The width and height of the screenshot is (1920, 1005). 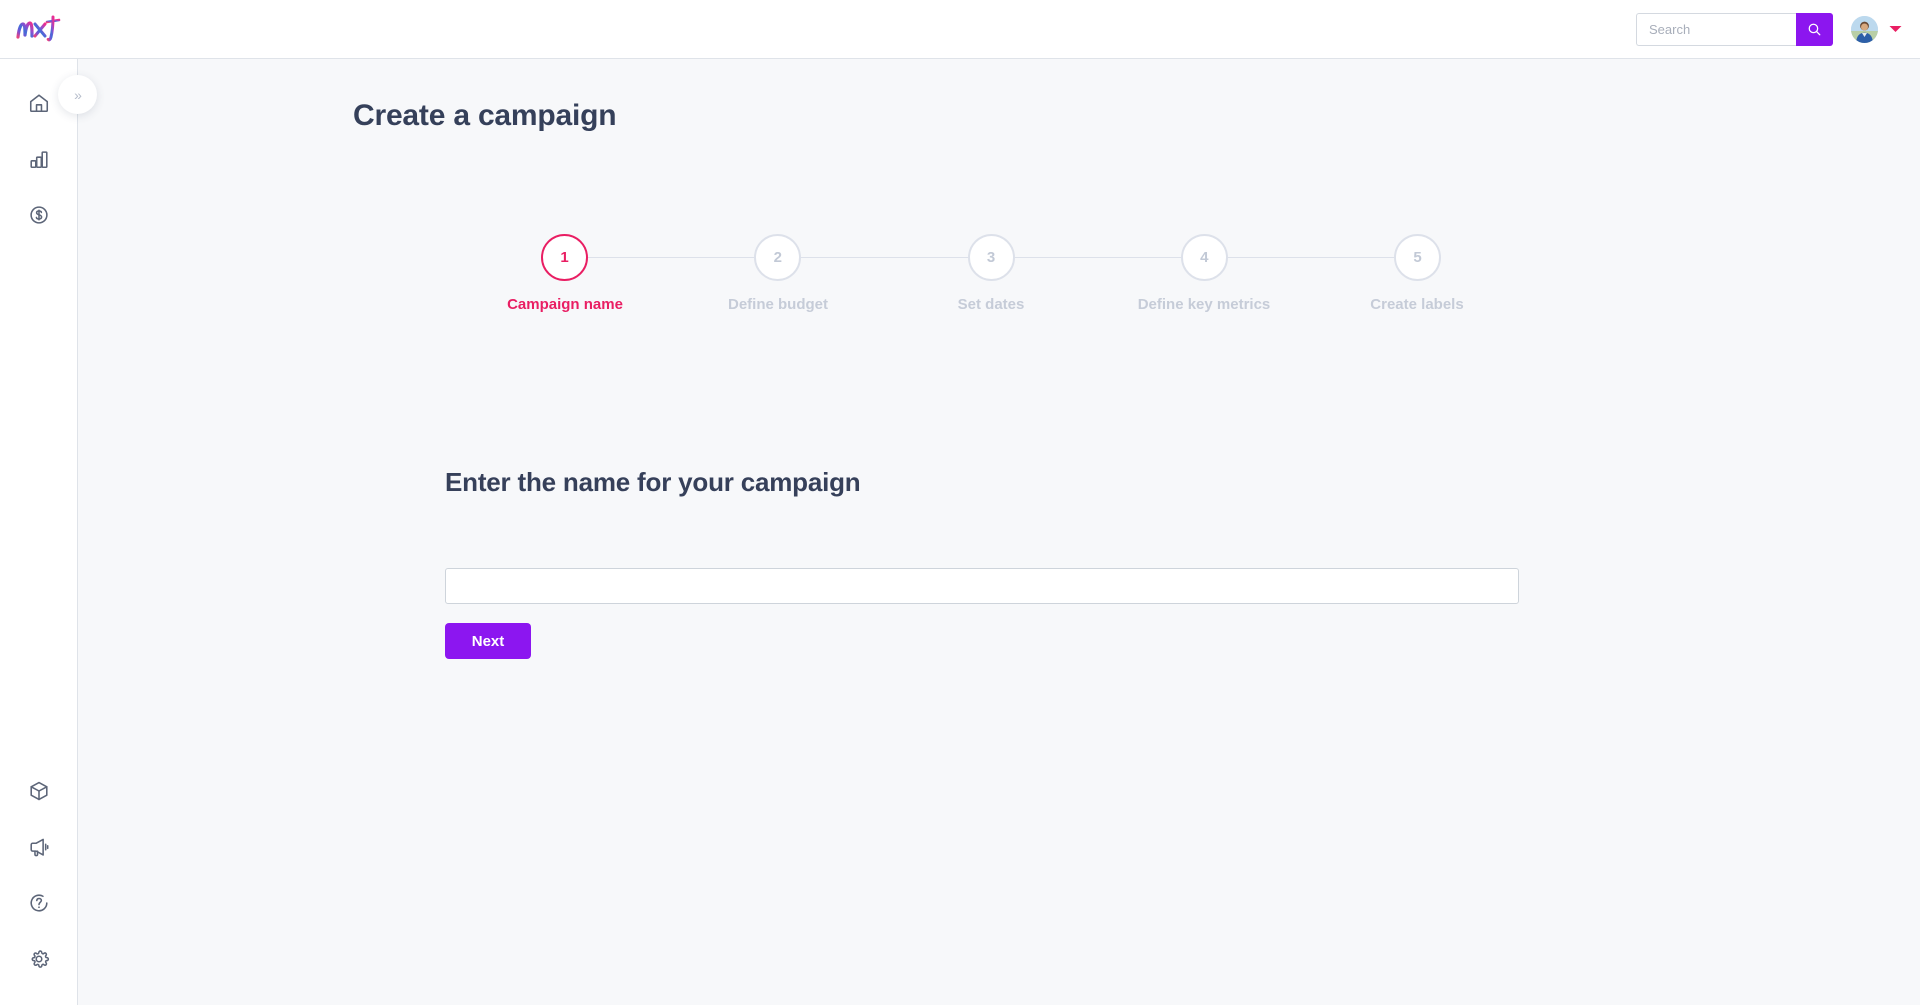 I want to click on sidebar-item-campaigns, so click(x=39, y=847).